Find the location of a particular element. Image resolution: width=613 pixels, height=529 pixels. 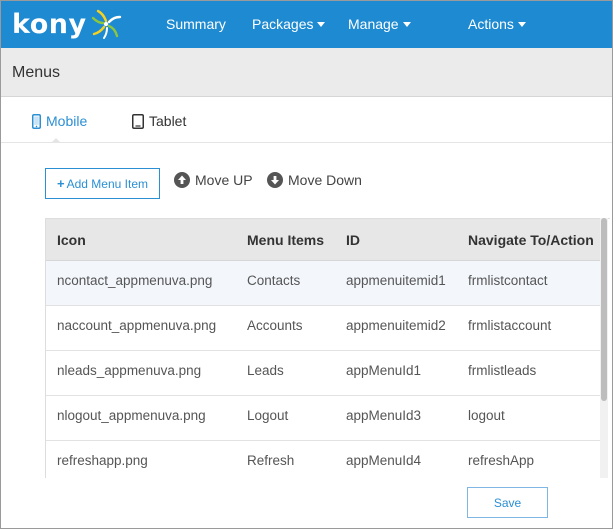

cell-menu-item: Logout is located at coordinates (268, 415).